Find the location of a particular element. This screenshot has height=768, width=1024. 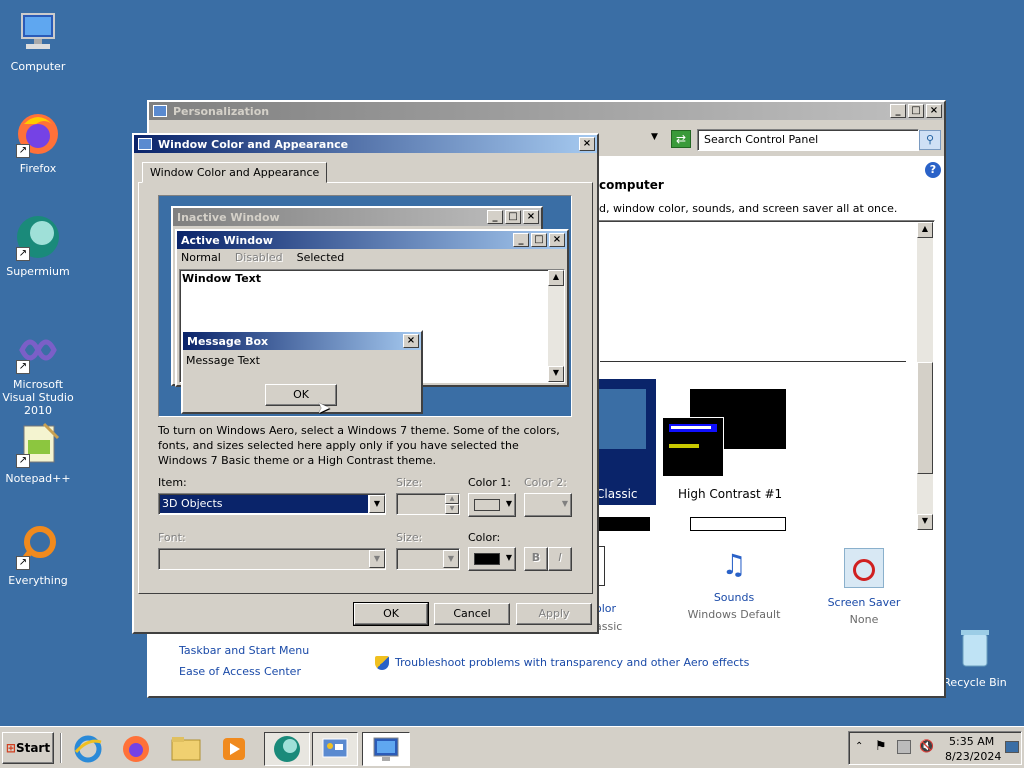

sounds-link: ♫ Sounds Windows Default is located at coordinates (734, 591).